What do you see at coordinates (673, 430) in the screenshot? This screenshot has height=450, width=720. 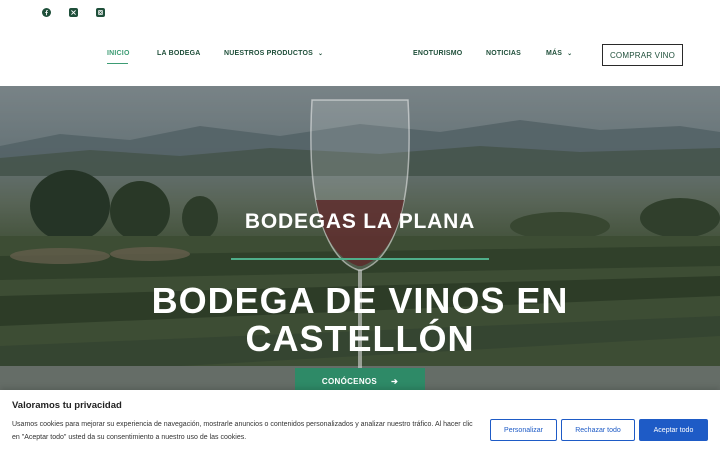 I see `accept-all-button: Aceptar todo` at bounding box center [673, 430].